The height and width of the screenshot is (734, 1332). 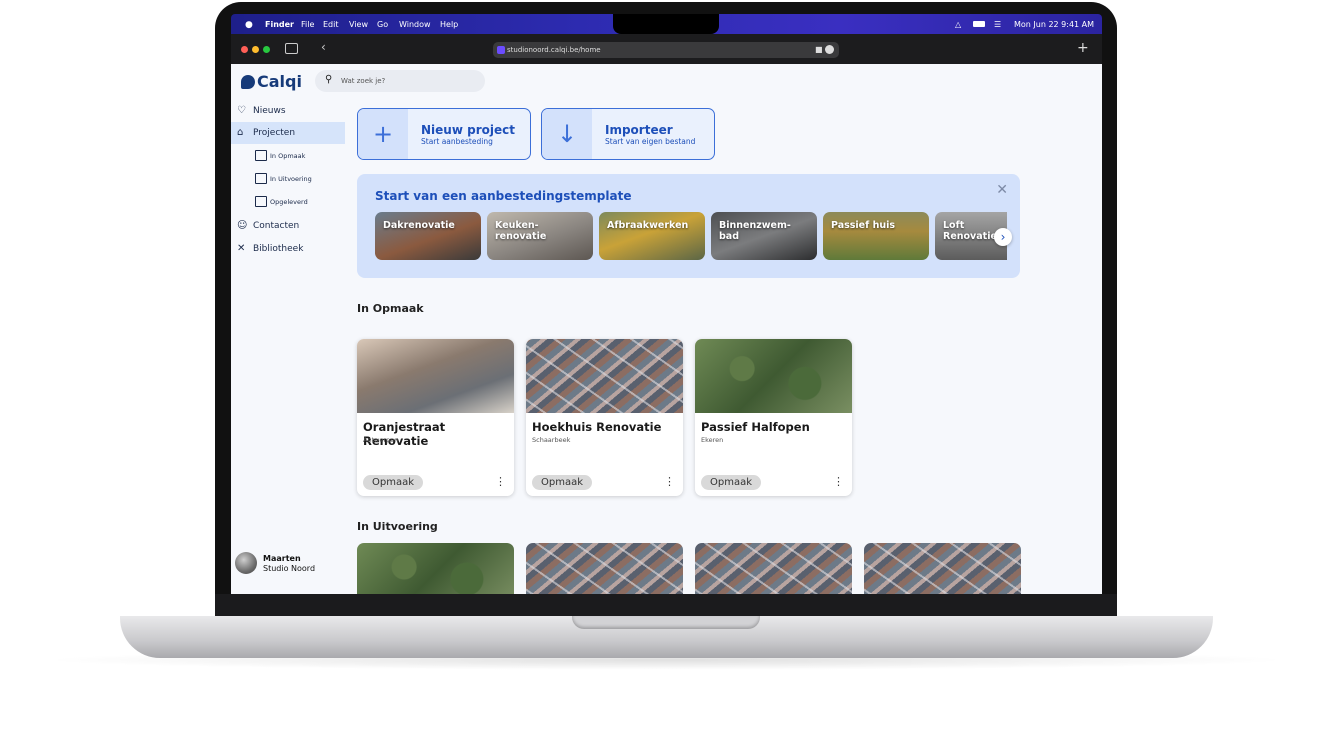 What do you see at coordinates (755, 231) in the screenshot?
I see `template-label: Binnenzwem- bad` at bounding box center [755, 231].